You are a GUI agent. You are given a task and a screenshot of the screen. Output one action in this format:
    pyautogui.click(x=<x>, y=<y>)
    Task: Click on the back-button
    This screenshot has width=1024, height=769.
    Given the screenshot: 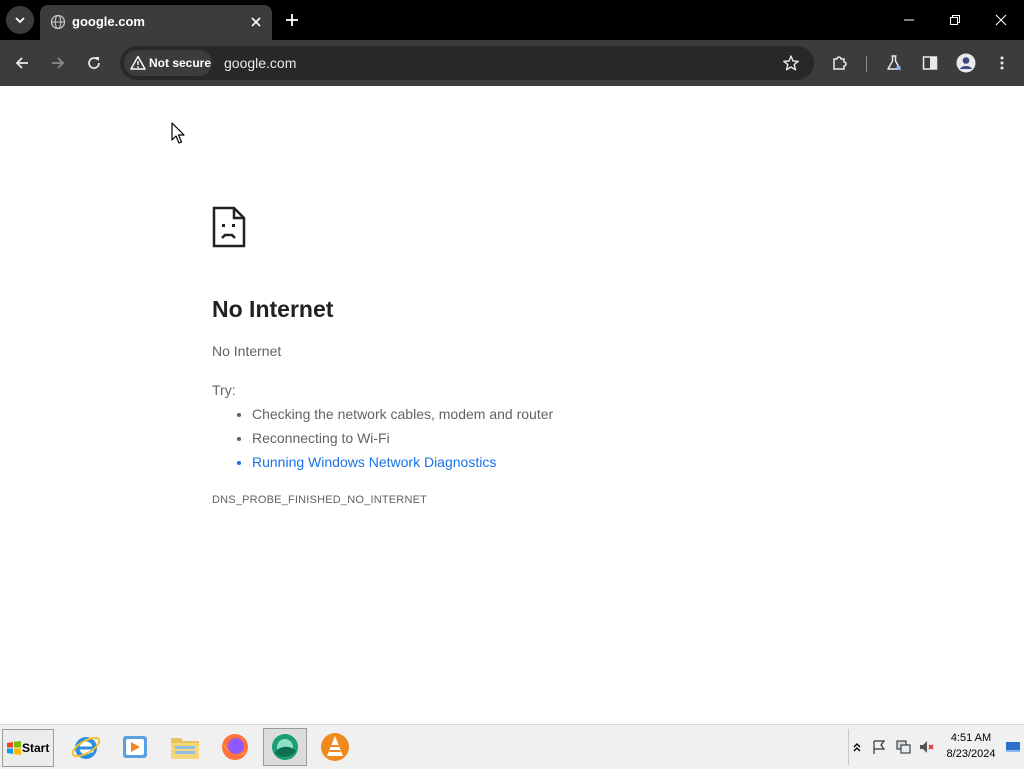 What is the action you would take?
    pyautogui.click(x=22, y=63)
    